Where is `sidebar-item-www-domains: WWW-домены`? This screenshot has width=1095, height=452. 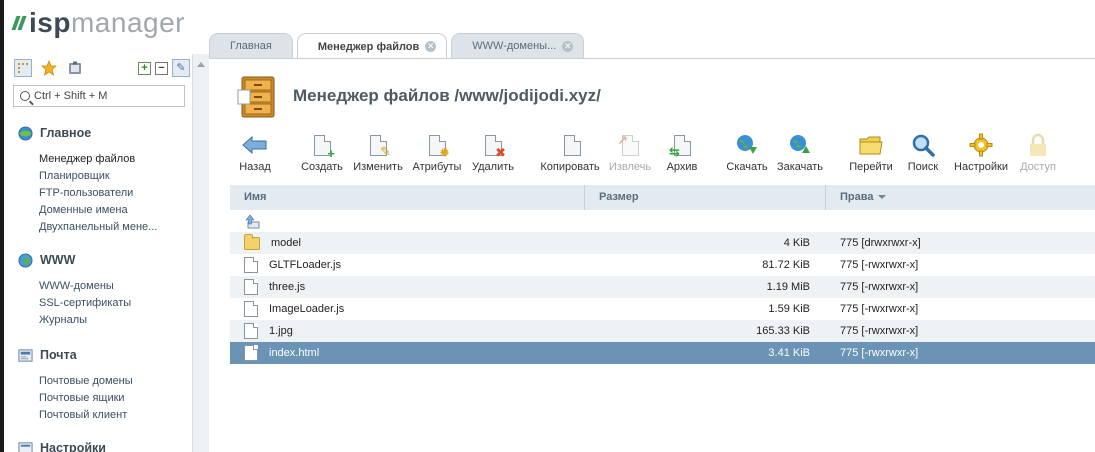
sidebar-item-www-domains: WWW-домены is located at coordinates (85, 286).